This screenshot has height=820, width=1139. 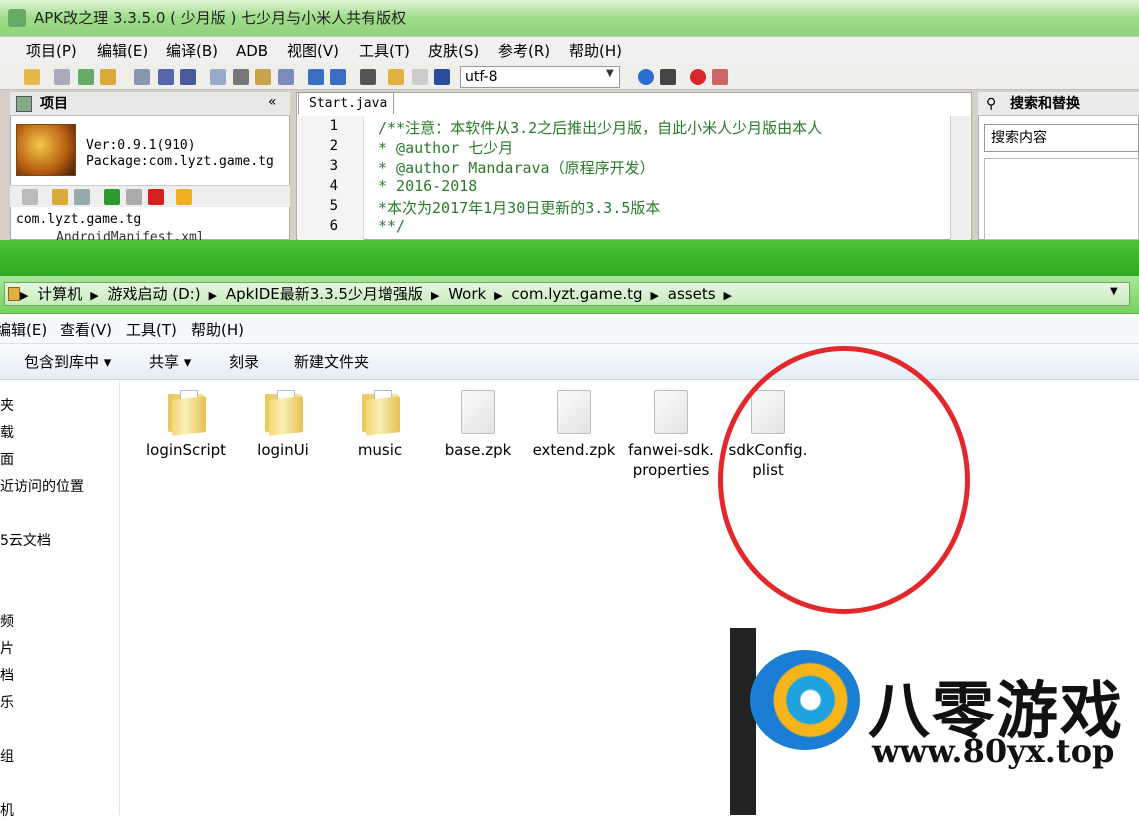 What do you see at coordinates (574, 425) in the screenshot?
I see `file-item: extend.zpk` at bounding box center [574, 425].